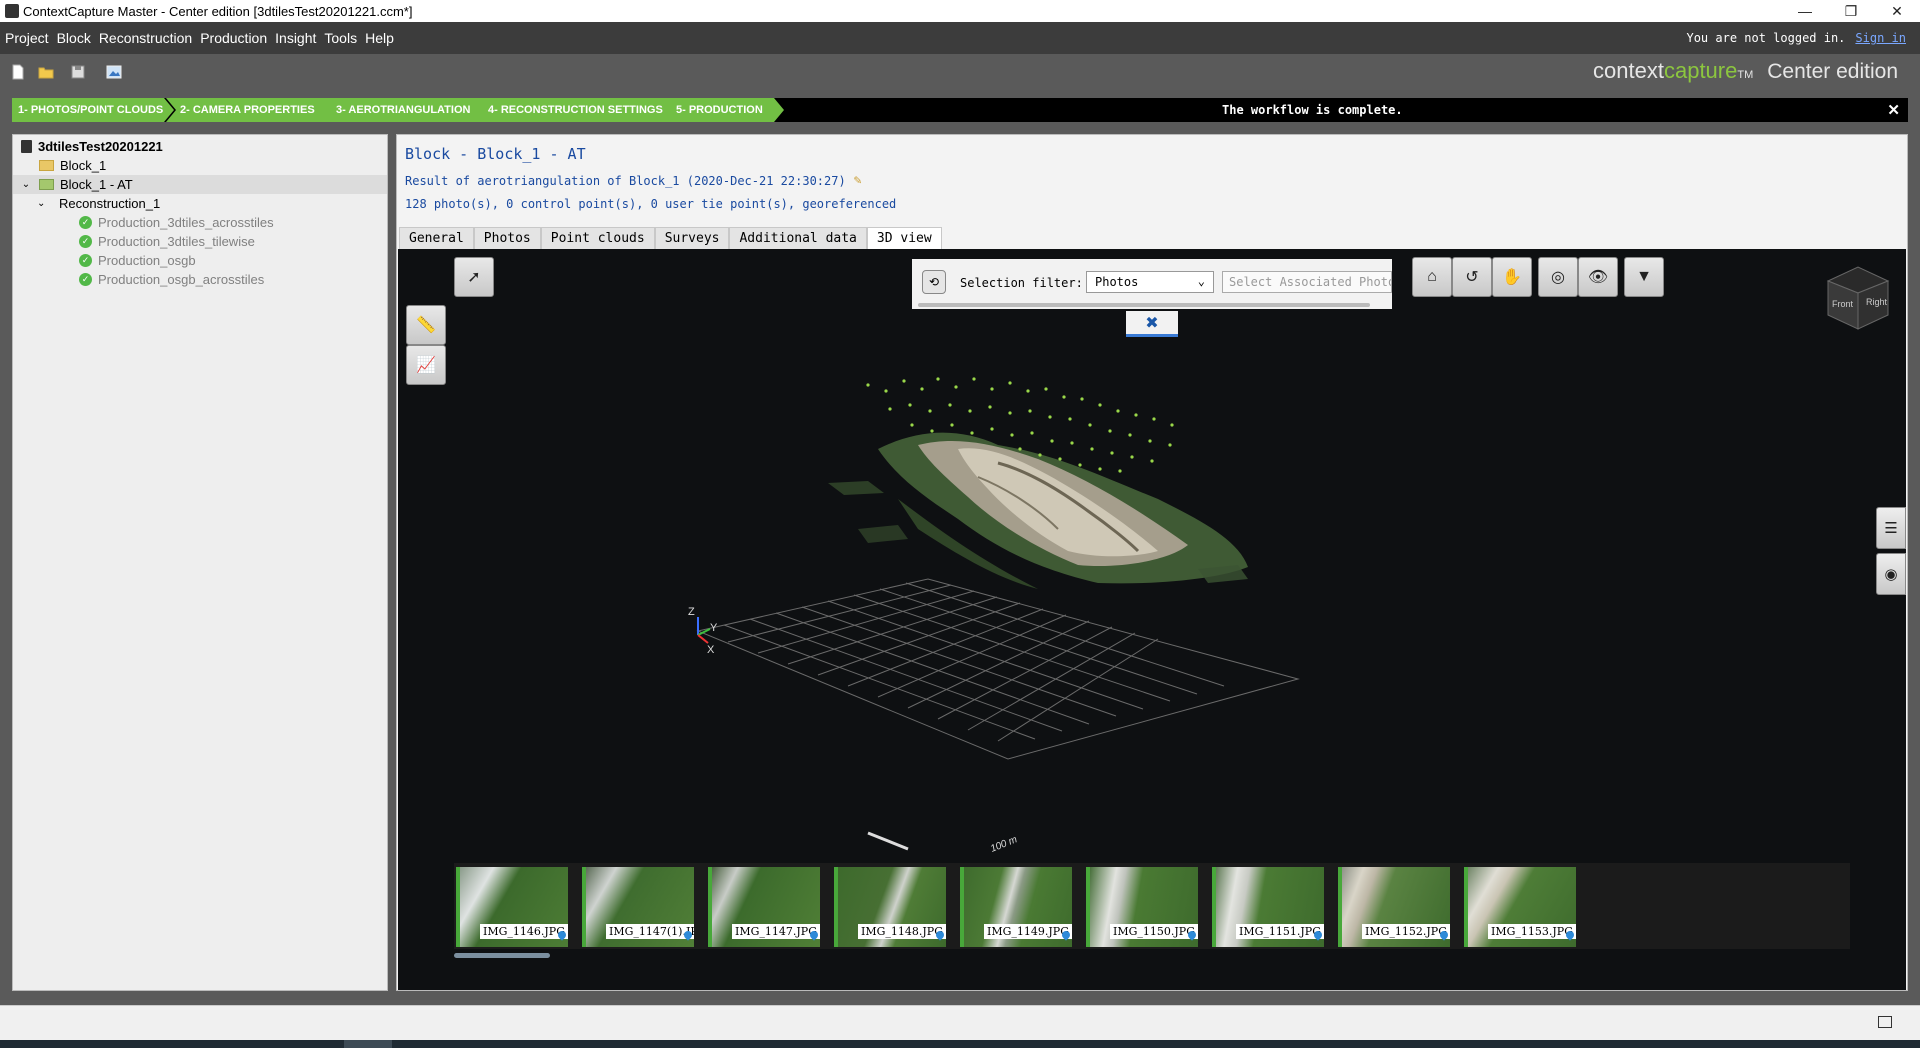 The width and height of the screenshot is (1920, 1048). Describe the element at coordinates (46, 72) in the screenshot. I see `open-folder-icon` at that location.